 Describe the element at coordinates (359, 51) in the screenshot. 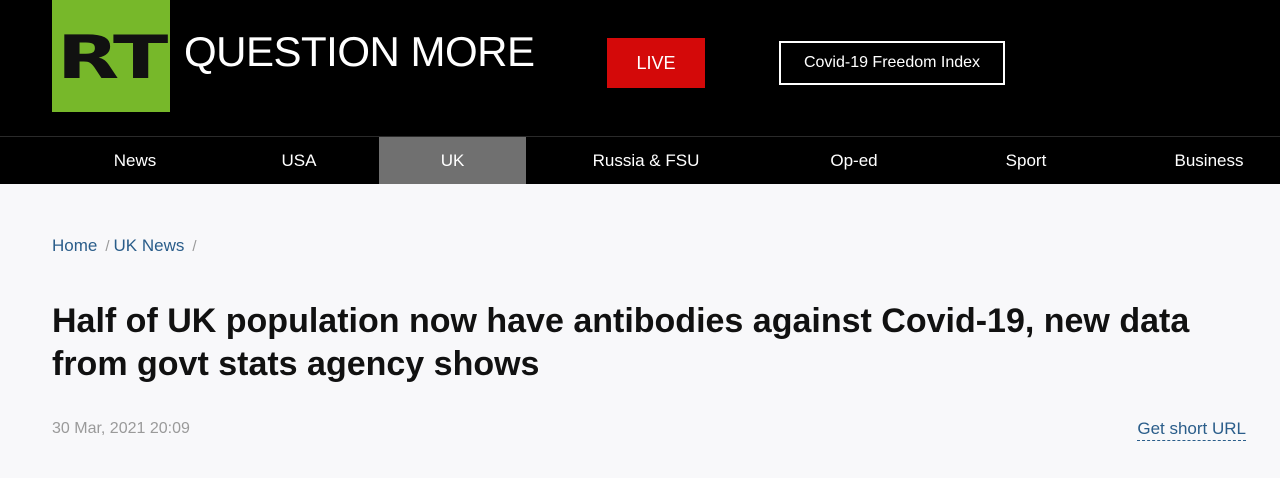

I see `site-tagline: QUESTION MORE` at that location.